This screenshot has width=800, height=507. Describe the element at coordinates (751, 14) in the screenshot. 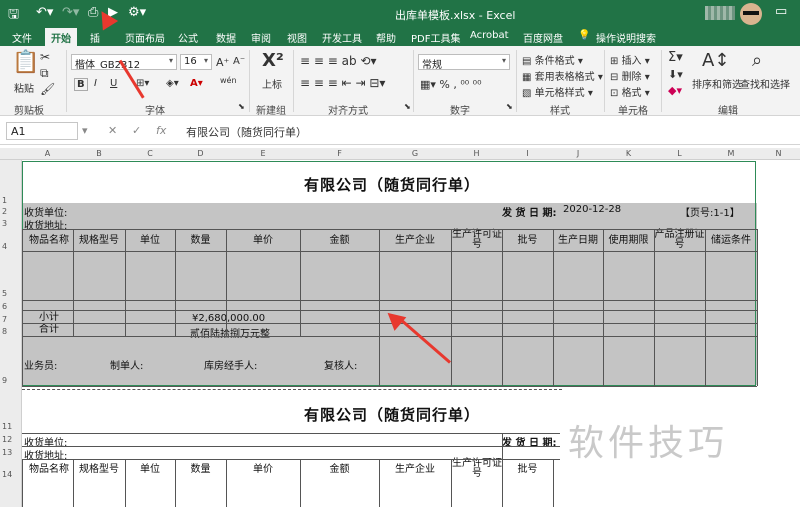

I see `avatar` at that location.